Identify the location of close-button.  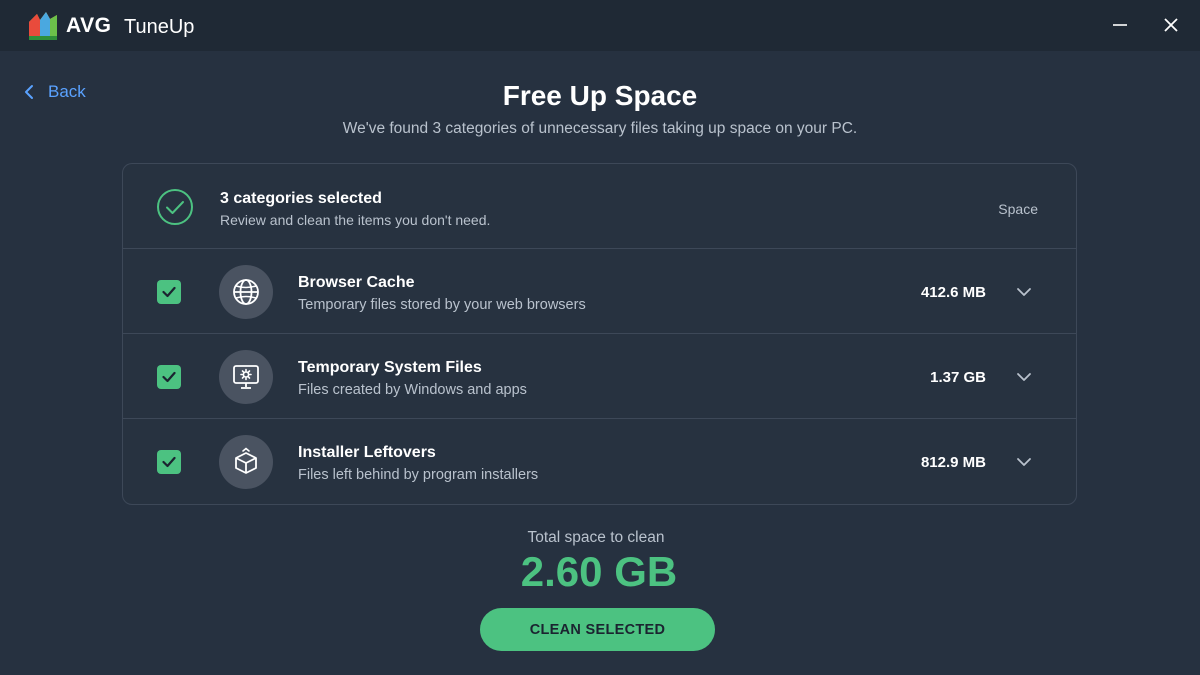
(1171, 25).